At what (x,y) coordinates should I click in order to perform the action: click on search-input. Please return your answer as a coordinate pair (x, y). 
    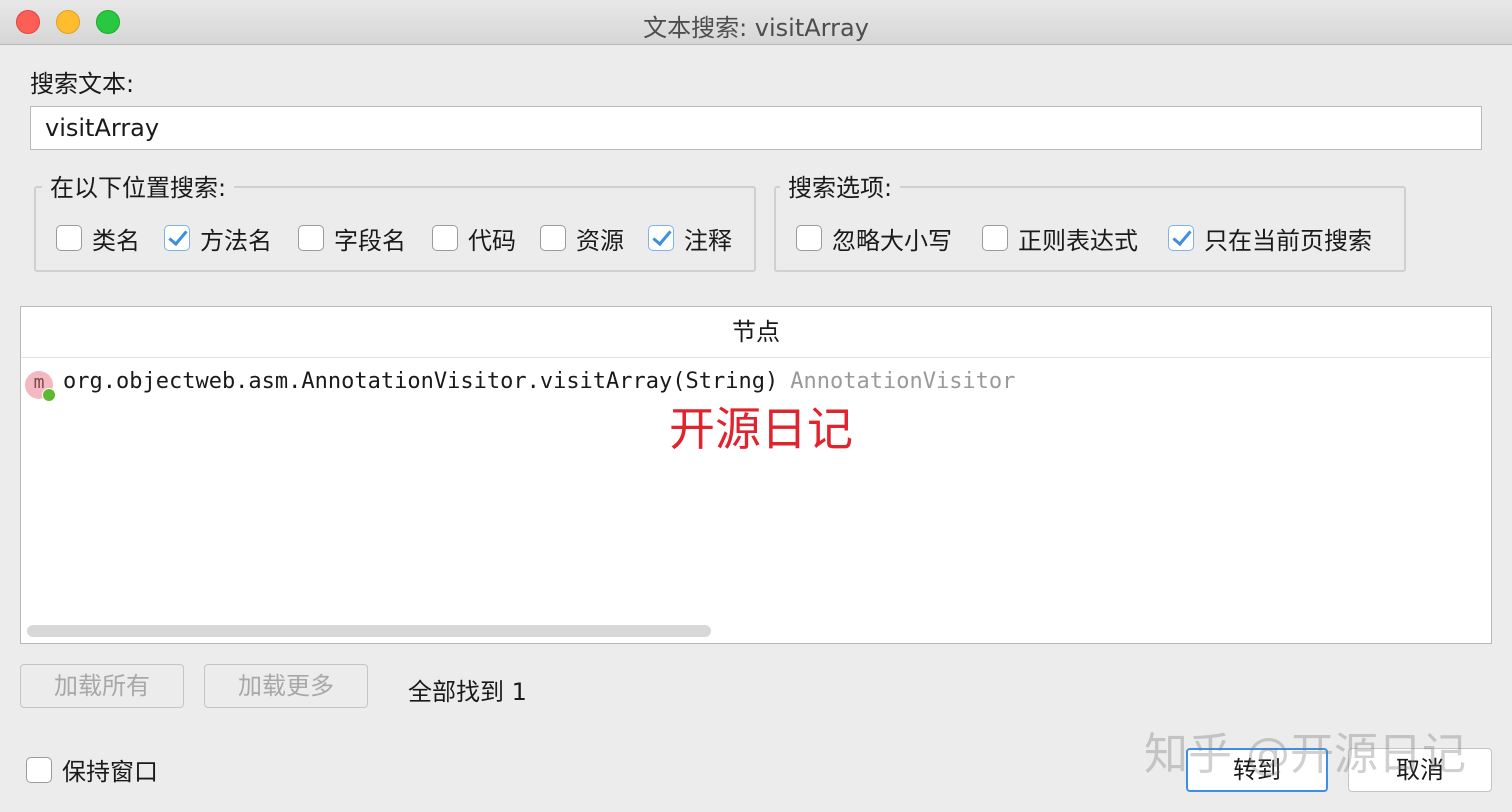
    Looking at the image, I should click on (756, 128).